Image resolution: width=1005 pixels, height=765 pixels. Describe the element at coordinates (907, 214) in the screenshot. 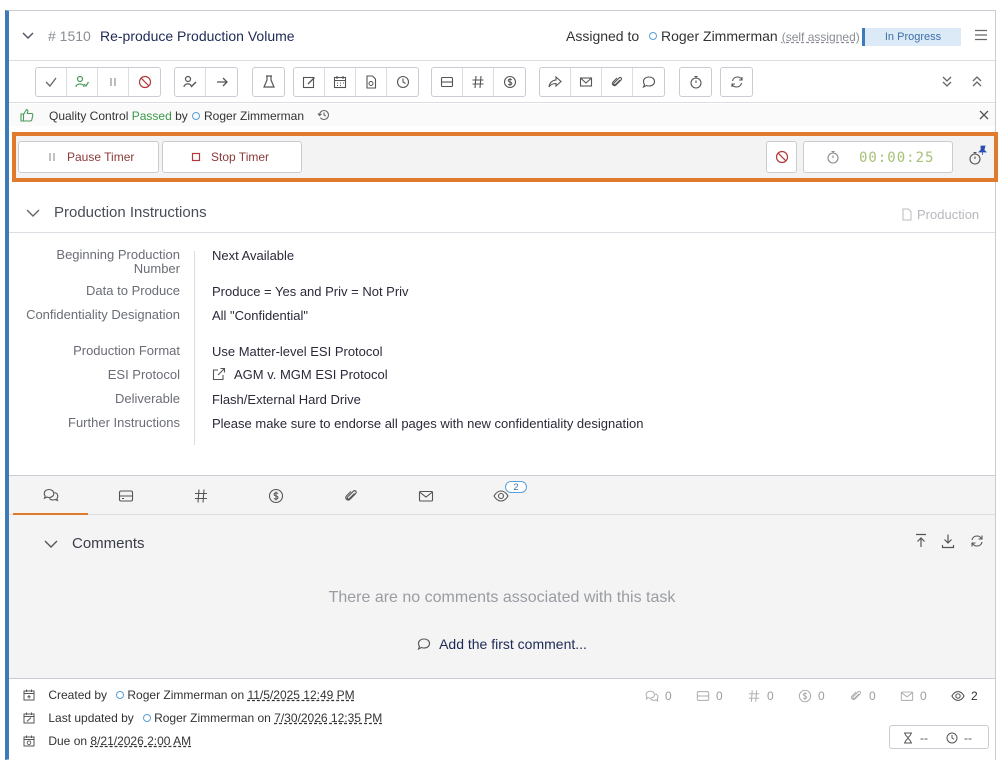

I see `document-icon` at that location.